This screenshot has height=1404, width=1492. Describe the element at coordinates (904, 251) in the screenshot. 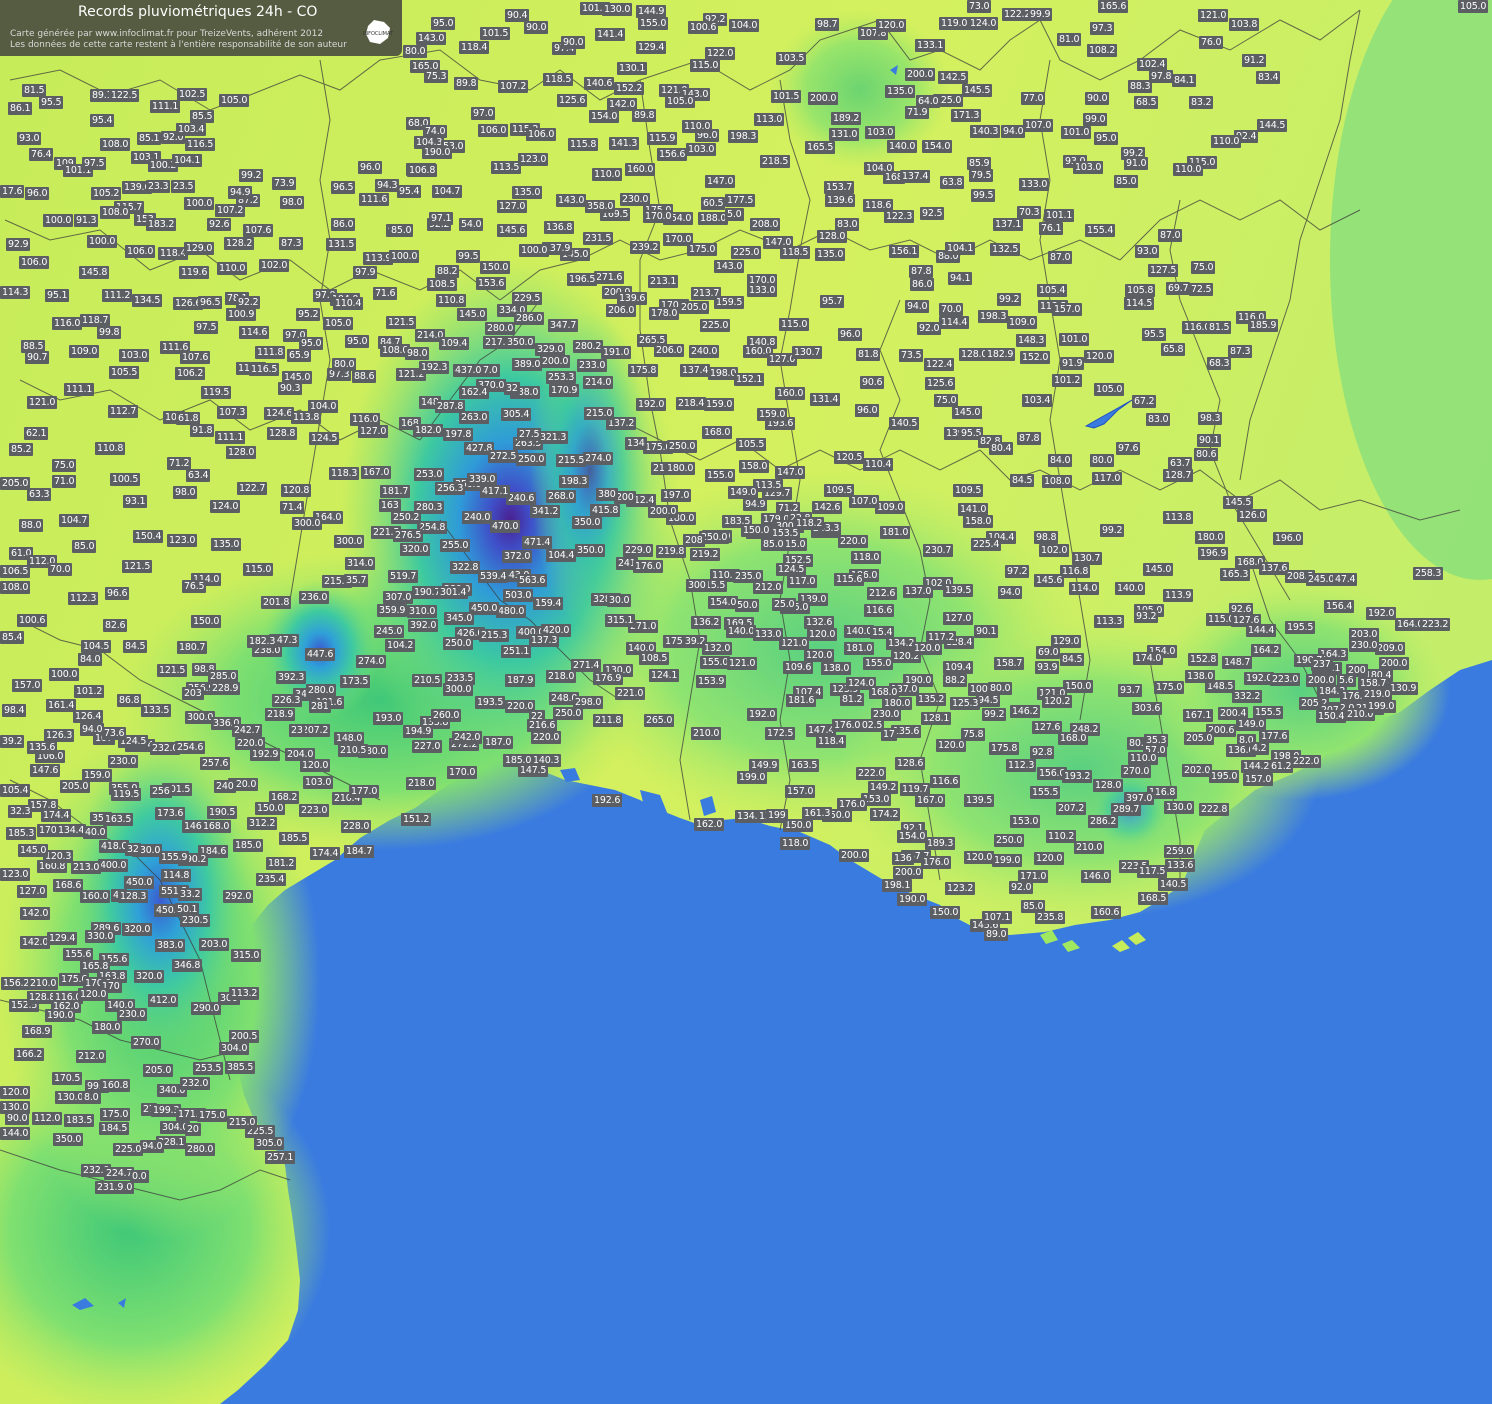

I see `station-value-label: 156.1` at that location.